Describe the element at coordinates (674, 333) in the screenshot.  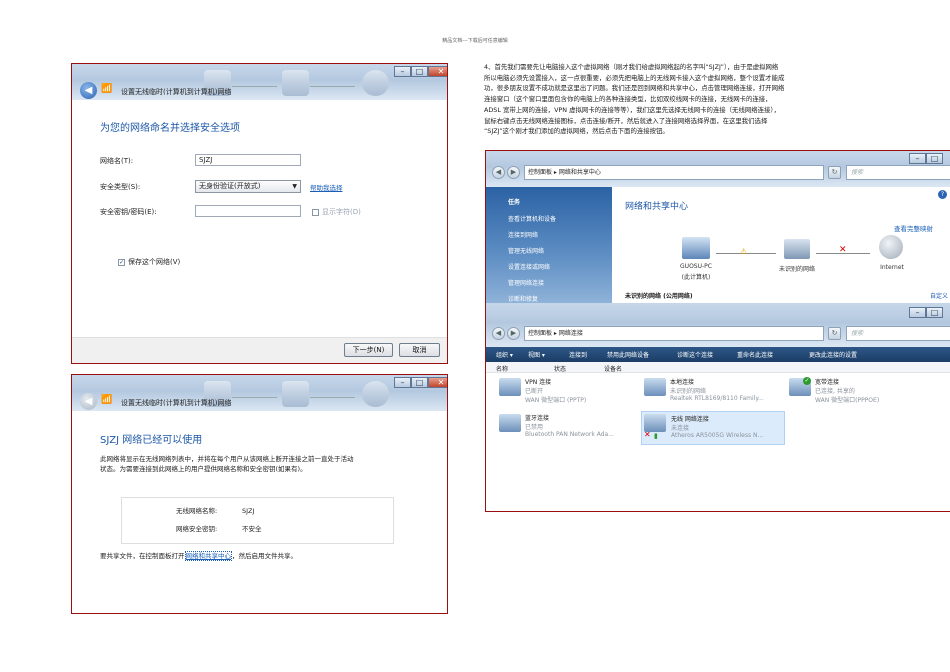
I see `address-bar: 控制面板 ▸ 网络连接` at that location.